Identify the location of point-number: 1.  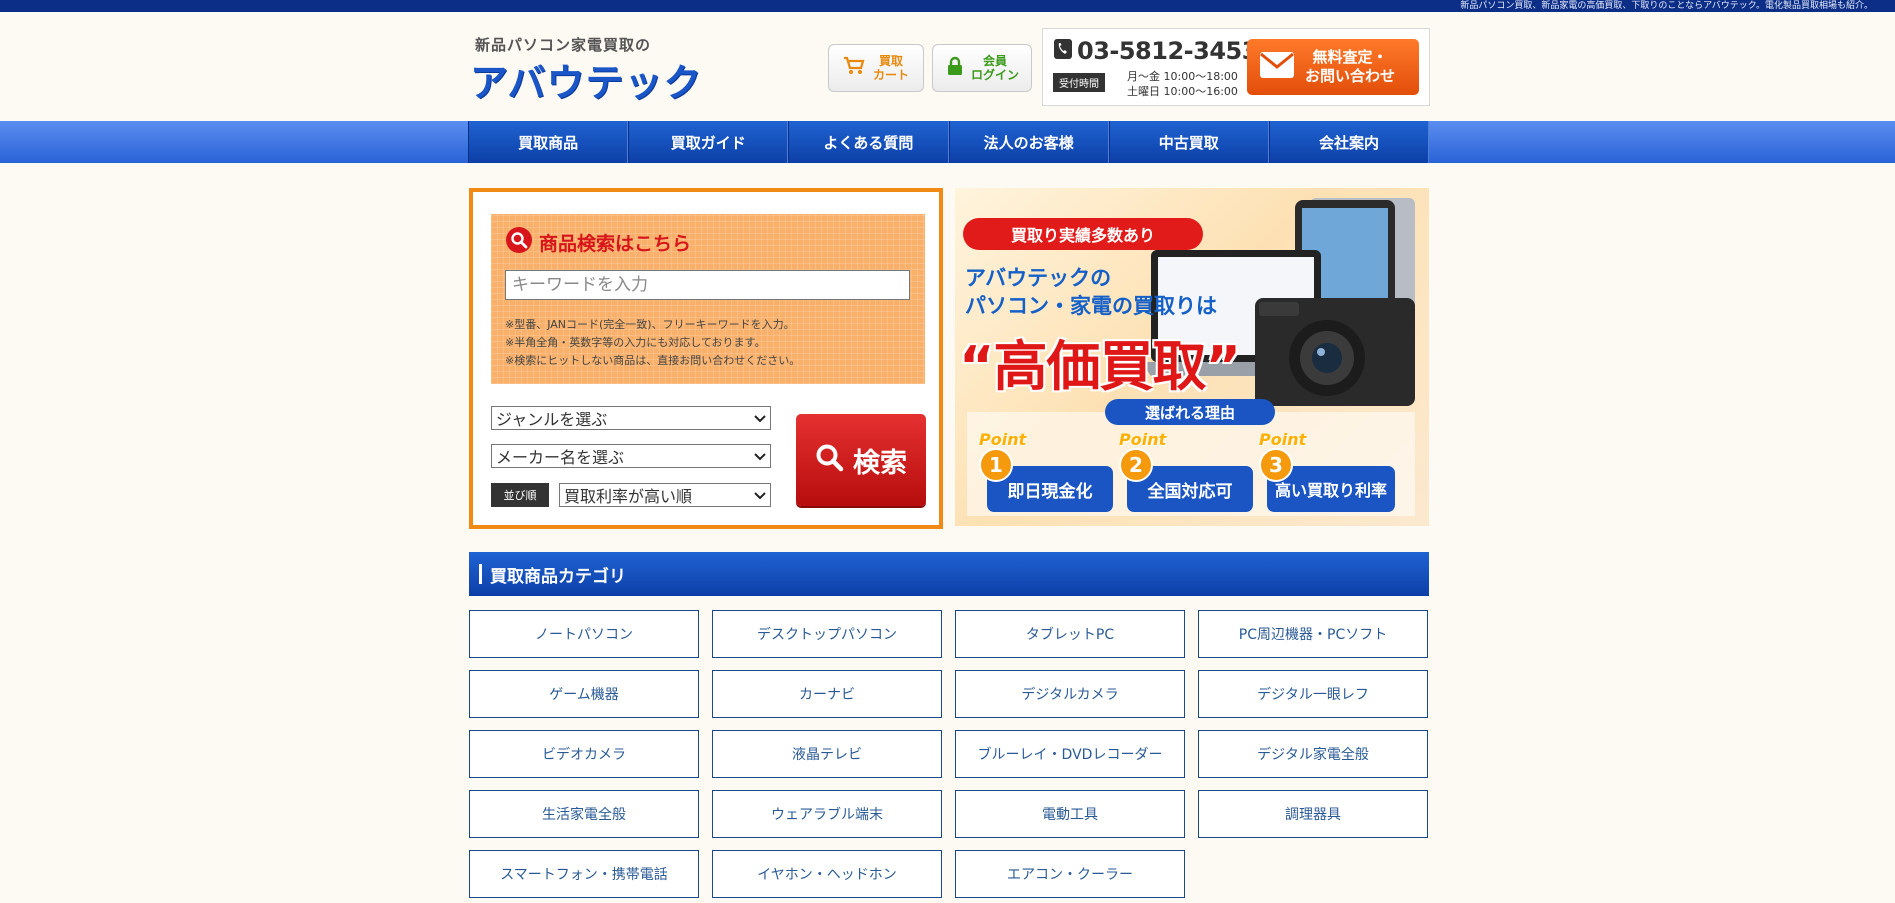
(996, 465).